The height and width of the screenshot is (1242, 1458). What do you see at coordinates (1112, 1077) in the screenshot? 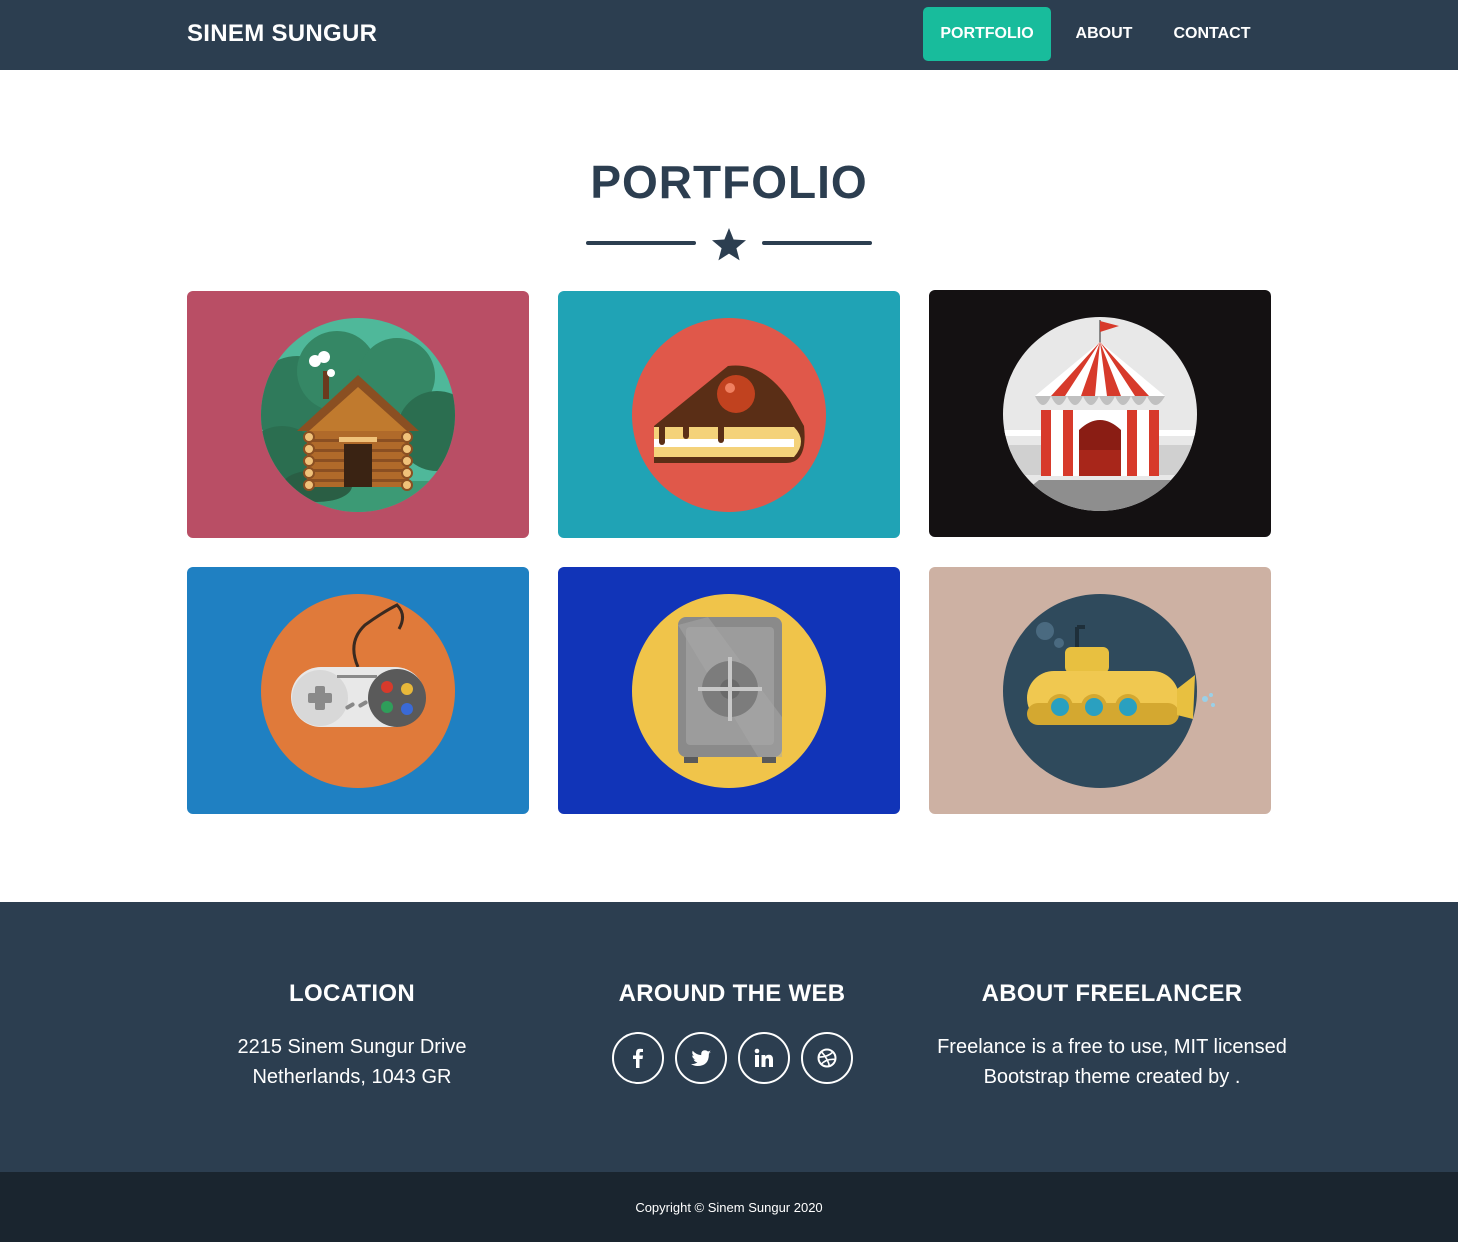
I see `about-line-2: Bootstrap theme created by .` at bounding box center [1112, 1077].